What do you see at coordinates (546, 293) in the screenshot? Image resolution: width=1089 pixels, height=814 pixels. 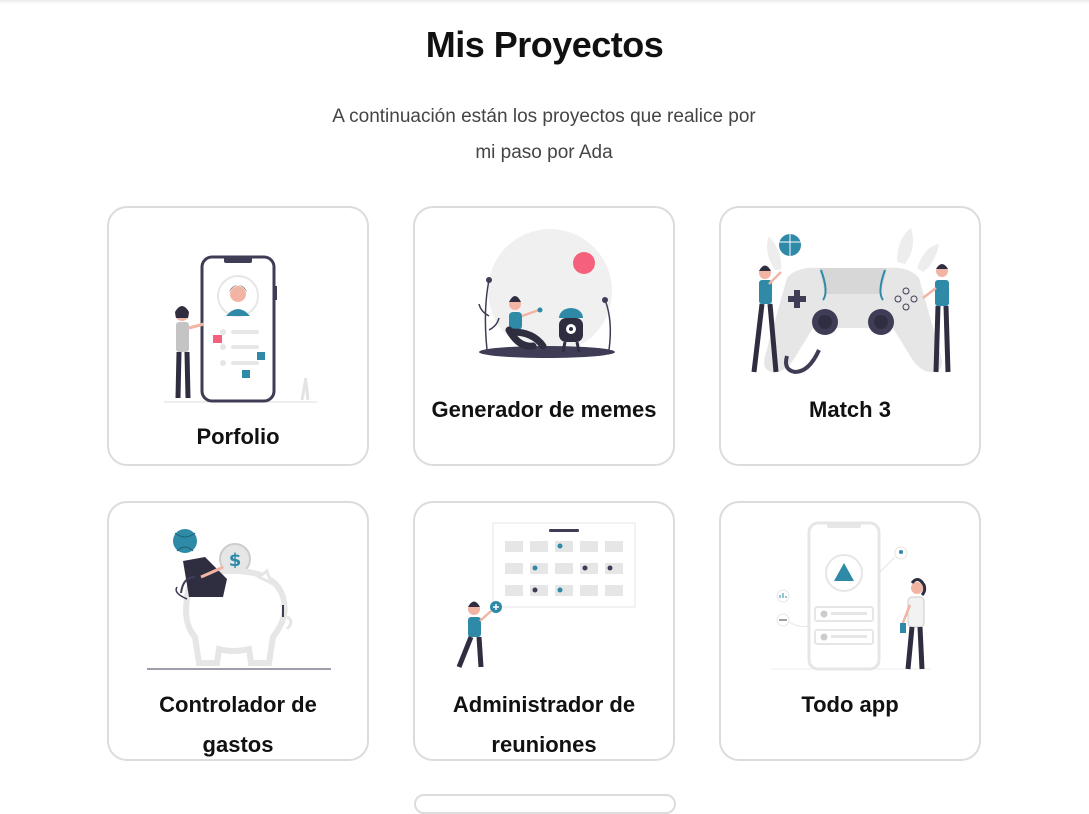 I see `girl-and-robot-illustration` at bounding box center [546, 293].